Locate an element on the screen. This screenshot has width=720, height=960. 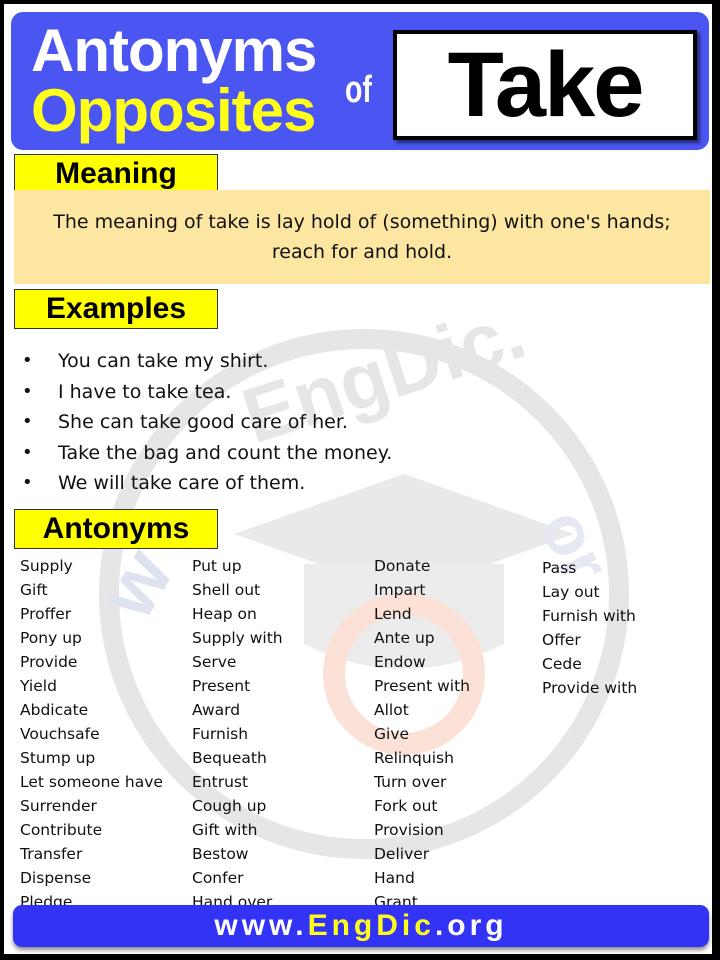
antonym-item: Furnish with is located at coordinates (589, 616).